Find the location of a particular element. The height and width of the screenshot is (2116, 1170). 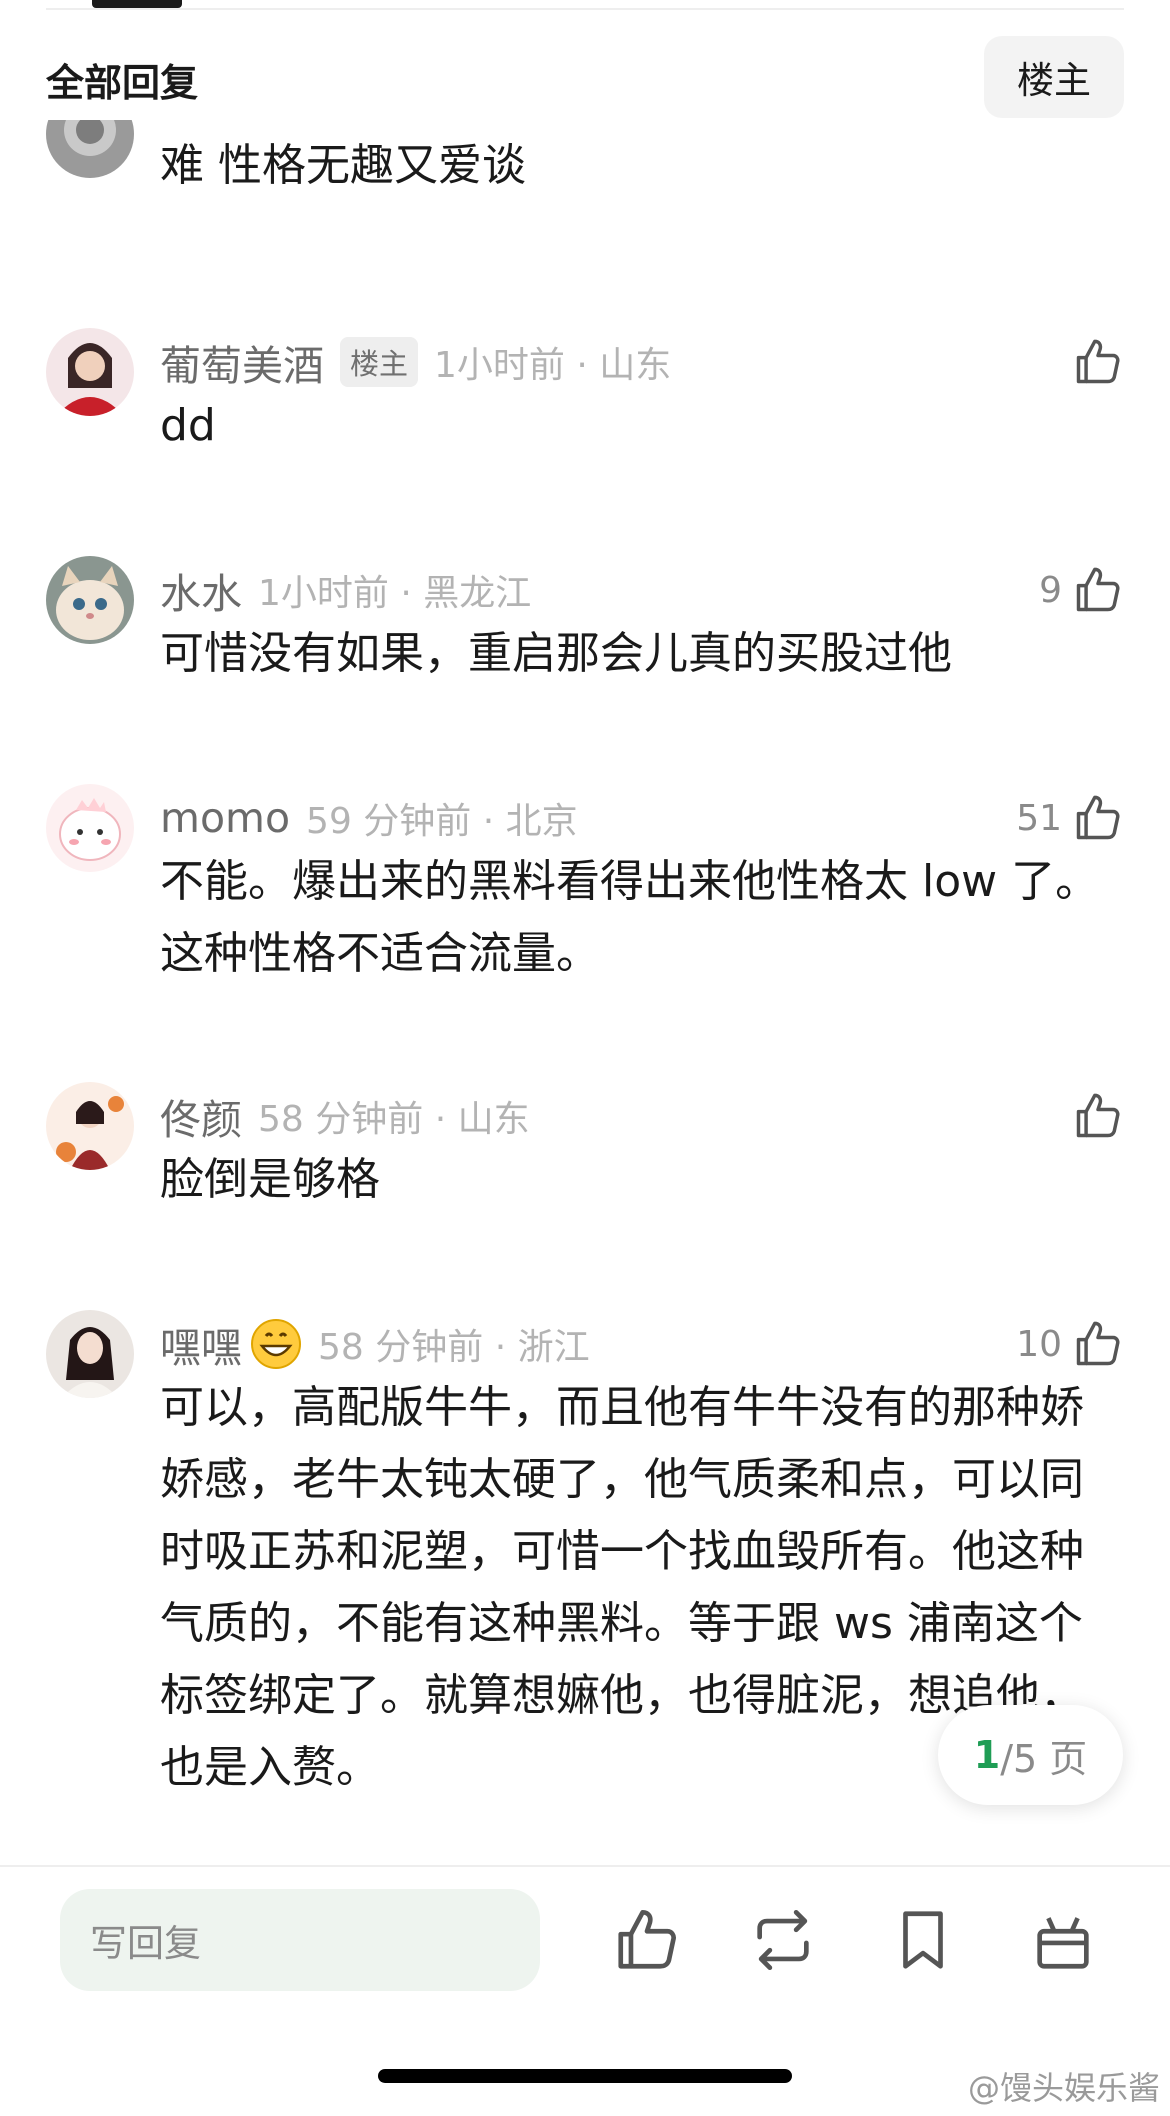

like-count: 9 is located at coordinates (1050, 590).